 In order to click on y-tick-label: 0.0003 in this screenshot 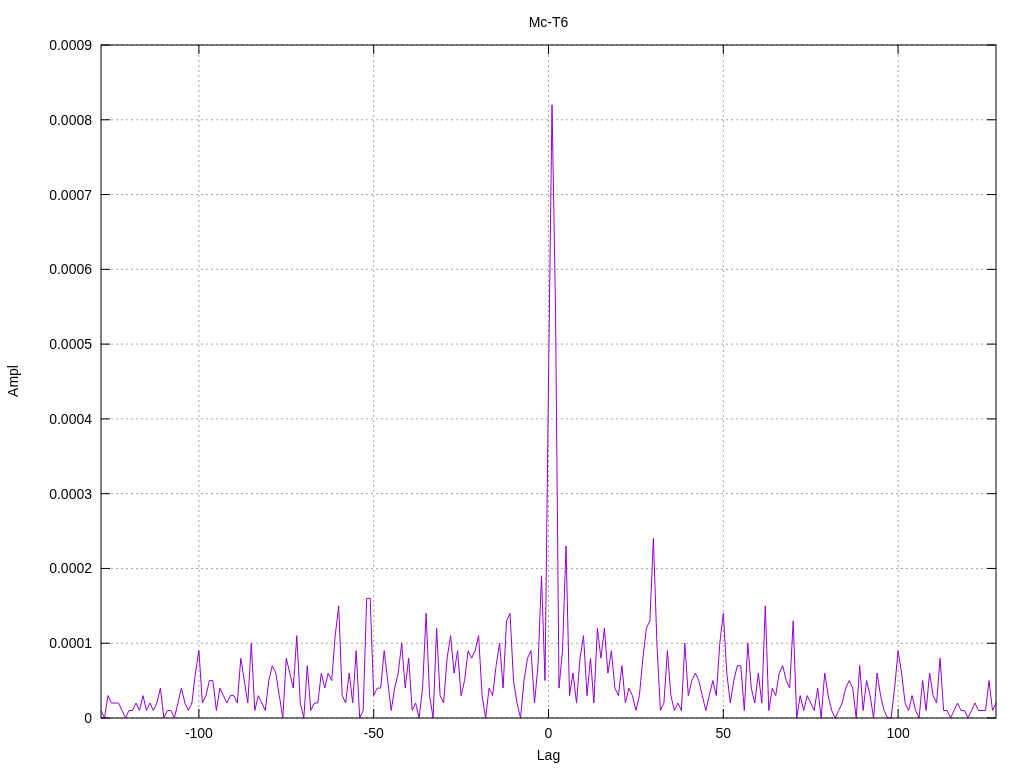, I will do `click(70, 493)`.